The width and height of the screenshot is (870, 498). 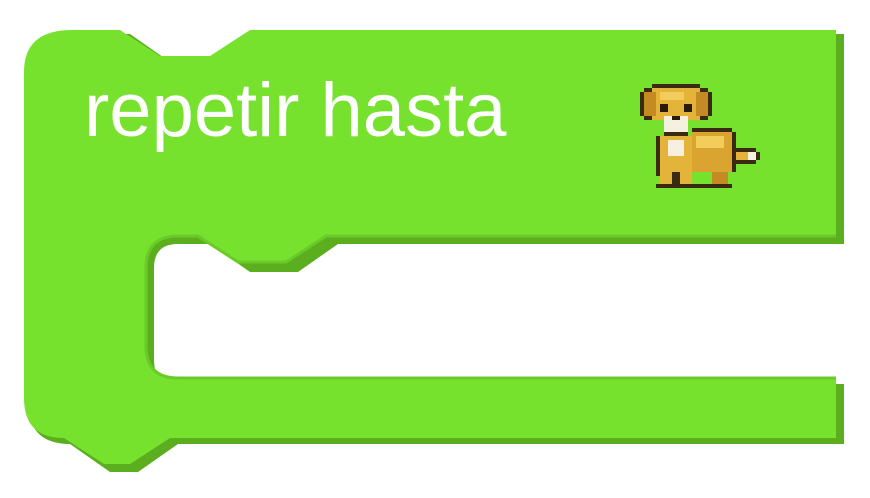 I want to click on dog-sprite-icon, so click(x=702, y=132).